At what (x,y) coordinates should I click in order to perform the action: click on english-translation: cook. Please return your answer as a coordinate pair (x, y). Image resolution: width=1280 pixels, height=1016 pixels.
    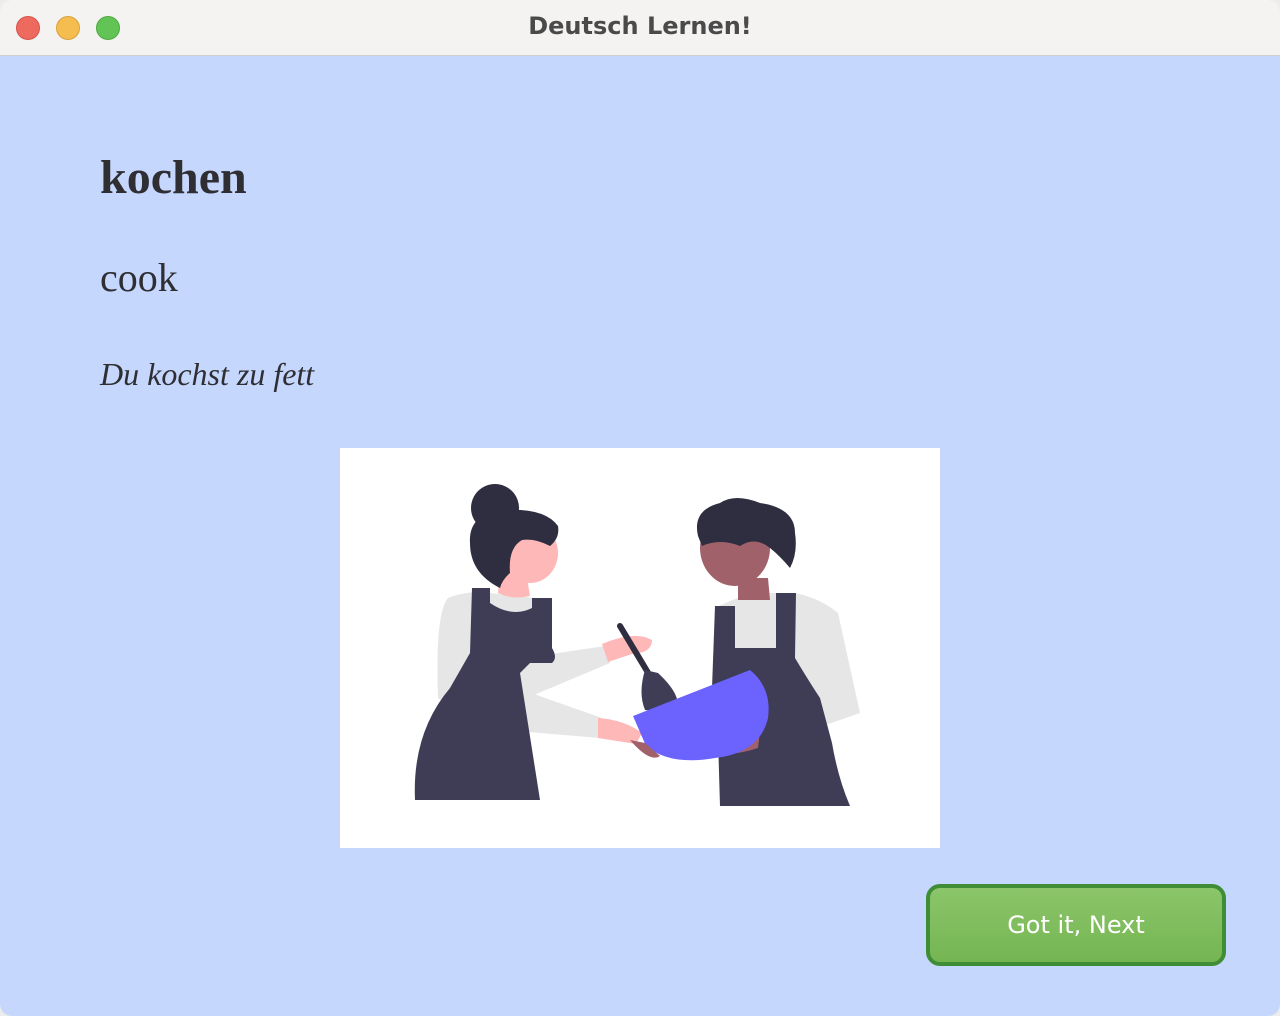
    Looking at the image, I should click on (139, 277).